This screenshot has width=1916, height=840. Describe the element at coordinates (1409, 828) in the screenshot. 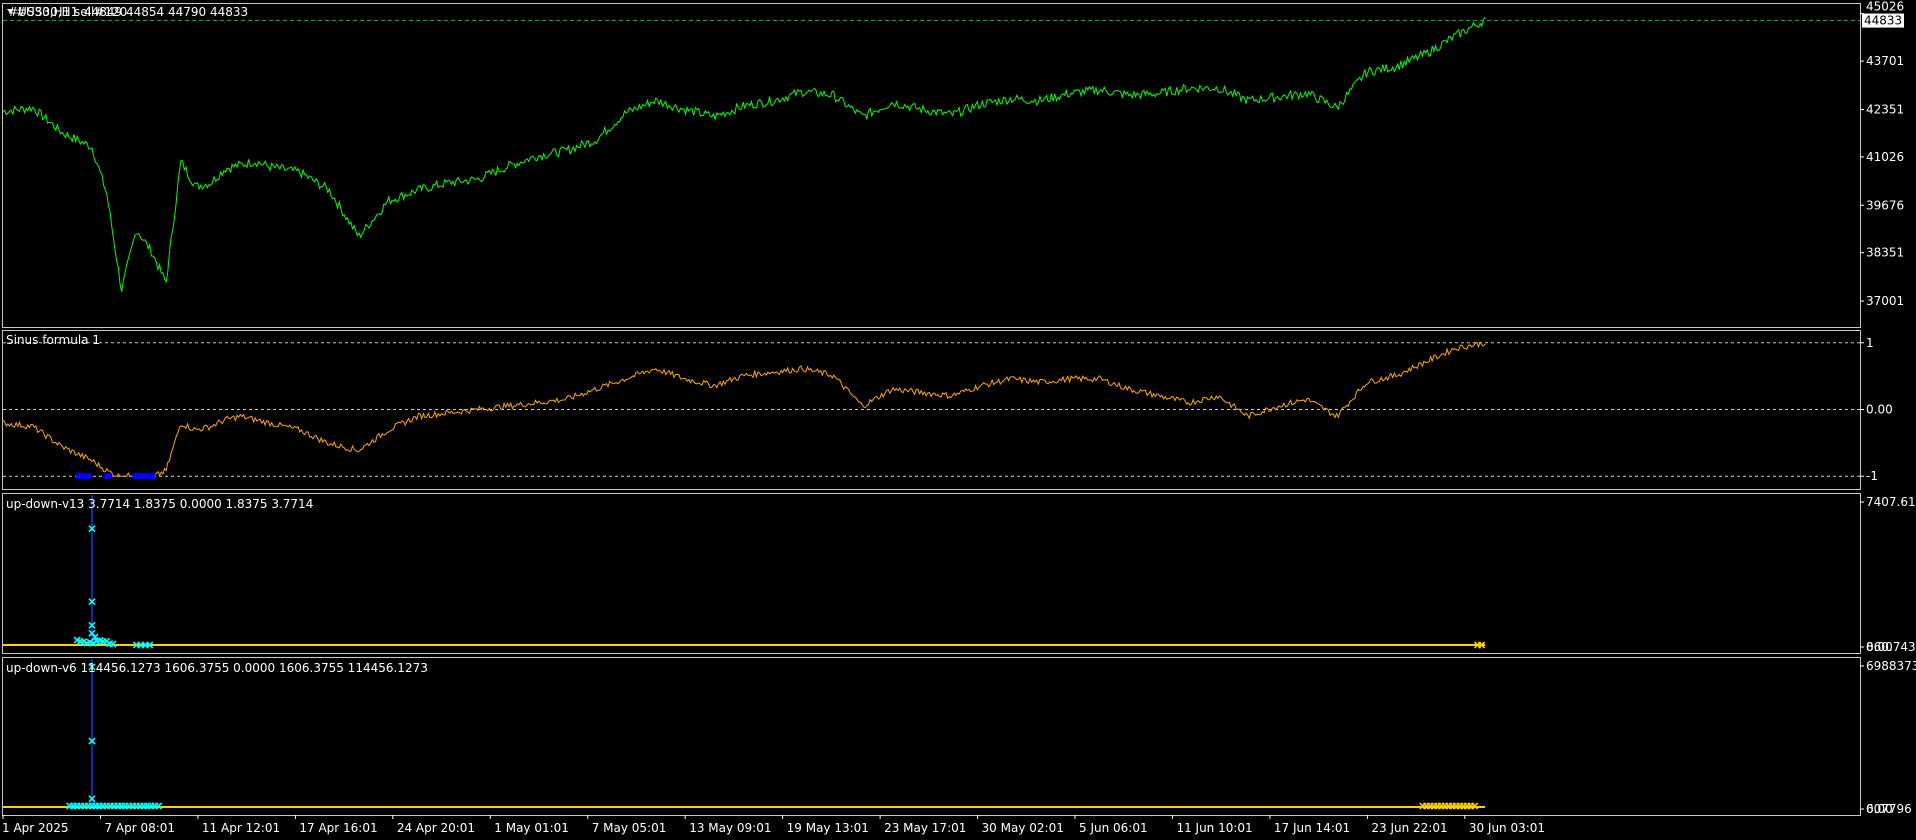

I see `time-tick-label: 23 Jun 22:01` at that location.